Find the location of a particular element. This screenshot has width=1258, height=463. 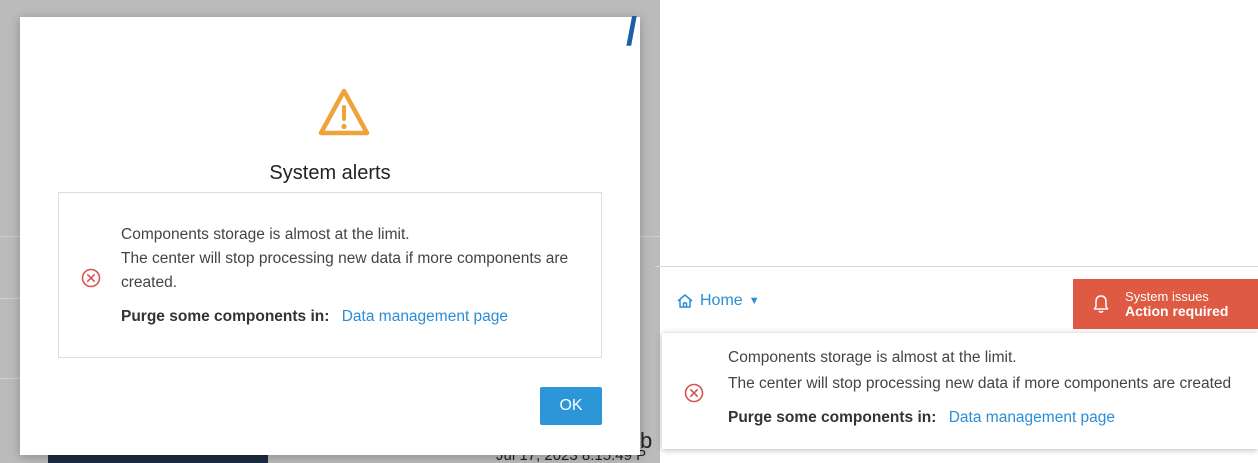

home-label: Home is located at coordinates (721, 300).